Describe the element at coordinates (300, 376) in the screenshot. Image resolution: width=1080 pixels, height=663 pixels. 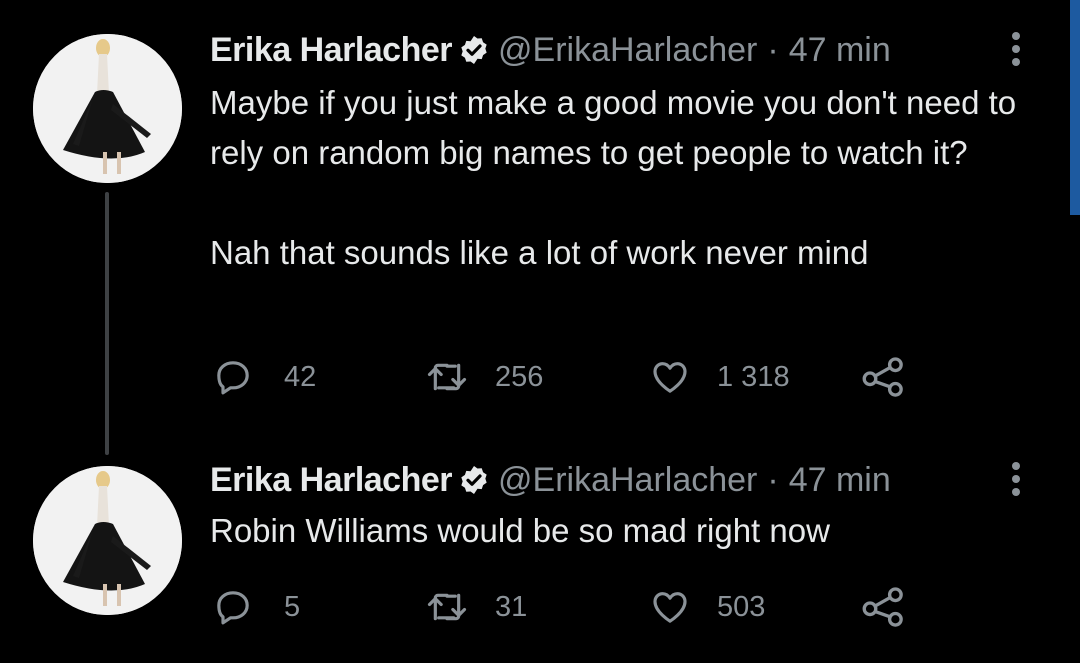
I see `reply-count: 42` at that location.